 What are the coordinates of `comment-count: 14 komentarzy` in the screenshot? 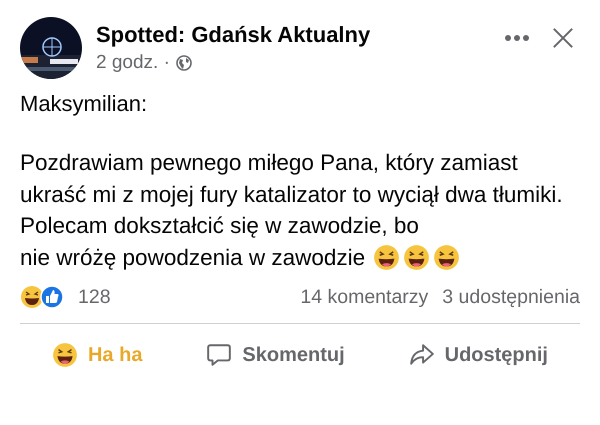 It's located at (364, 297).